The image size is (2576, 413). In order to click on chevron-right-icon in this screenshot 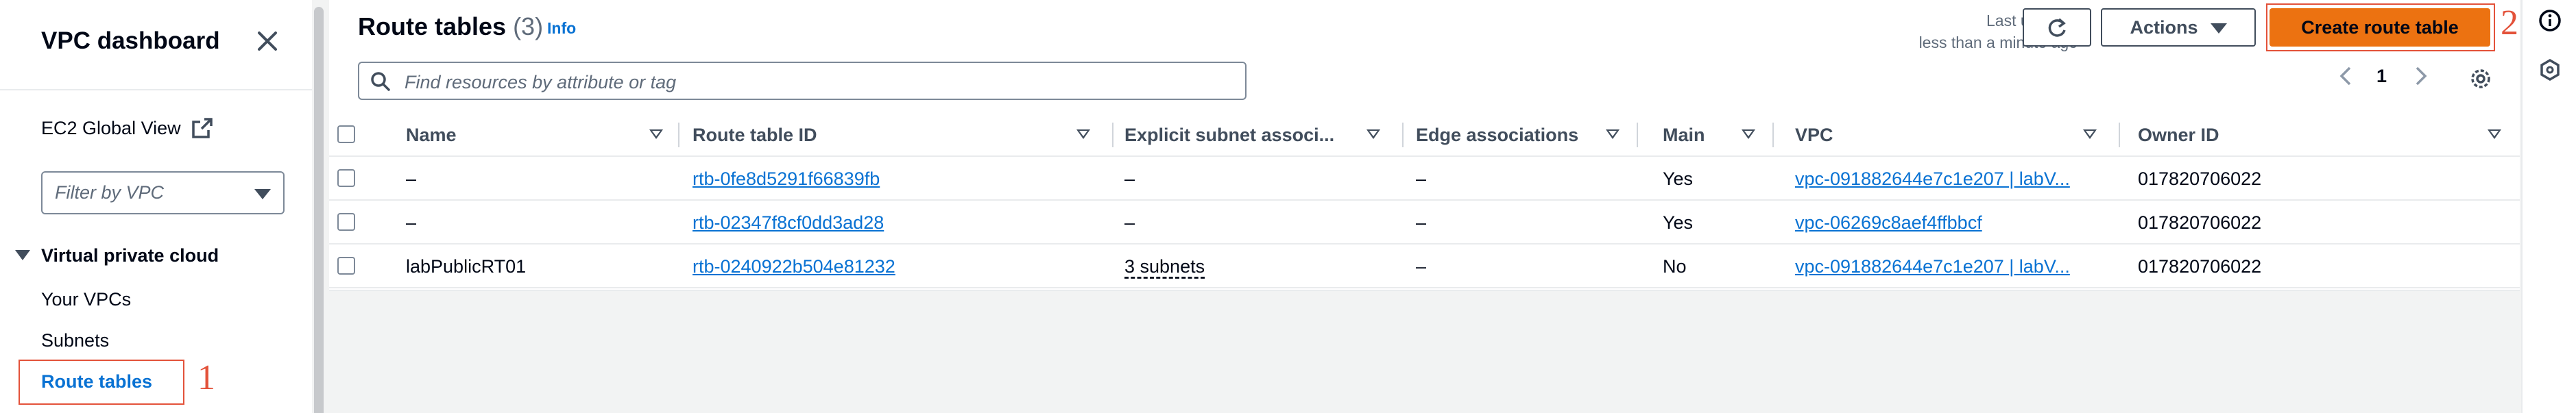, I will do `click(2421, 76)`.